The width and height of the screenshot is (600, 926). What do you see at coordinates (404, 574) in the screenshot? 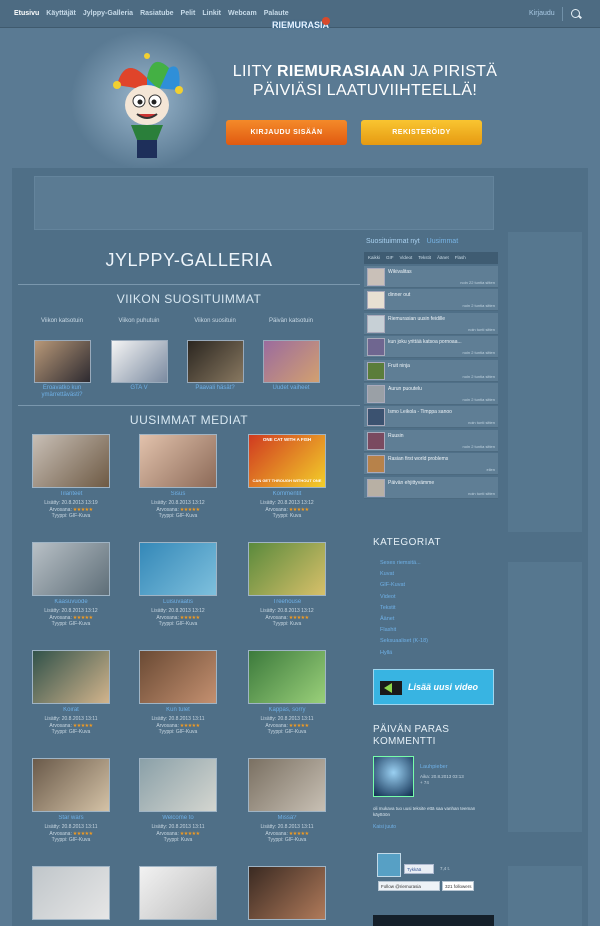
I see `category-link: Kuvat` at bounding box center [404, 574].